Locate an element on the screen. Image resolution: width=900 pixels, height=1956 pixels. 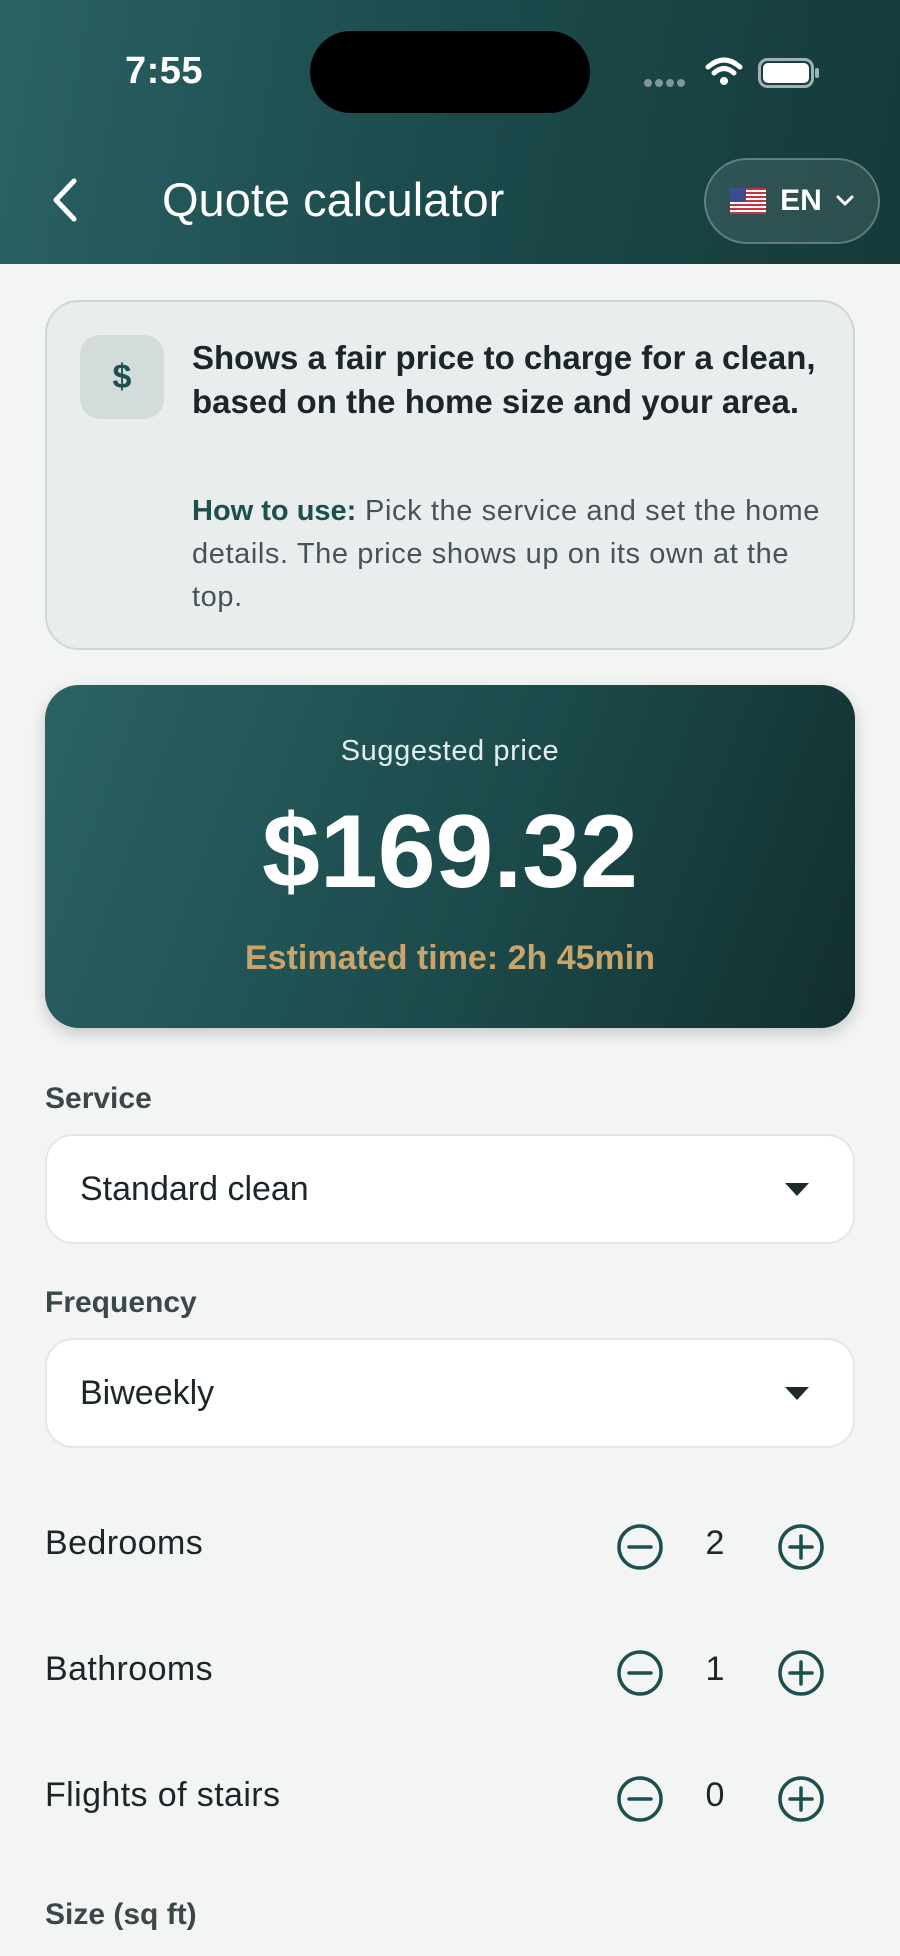
wifi-icon is located at coordinates (724, 71).